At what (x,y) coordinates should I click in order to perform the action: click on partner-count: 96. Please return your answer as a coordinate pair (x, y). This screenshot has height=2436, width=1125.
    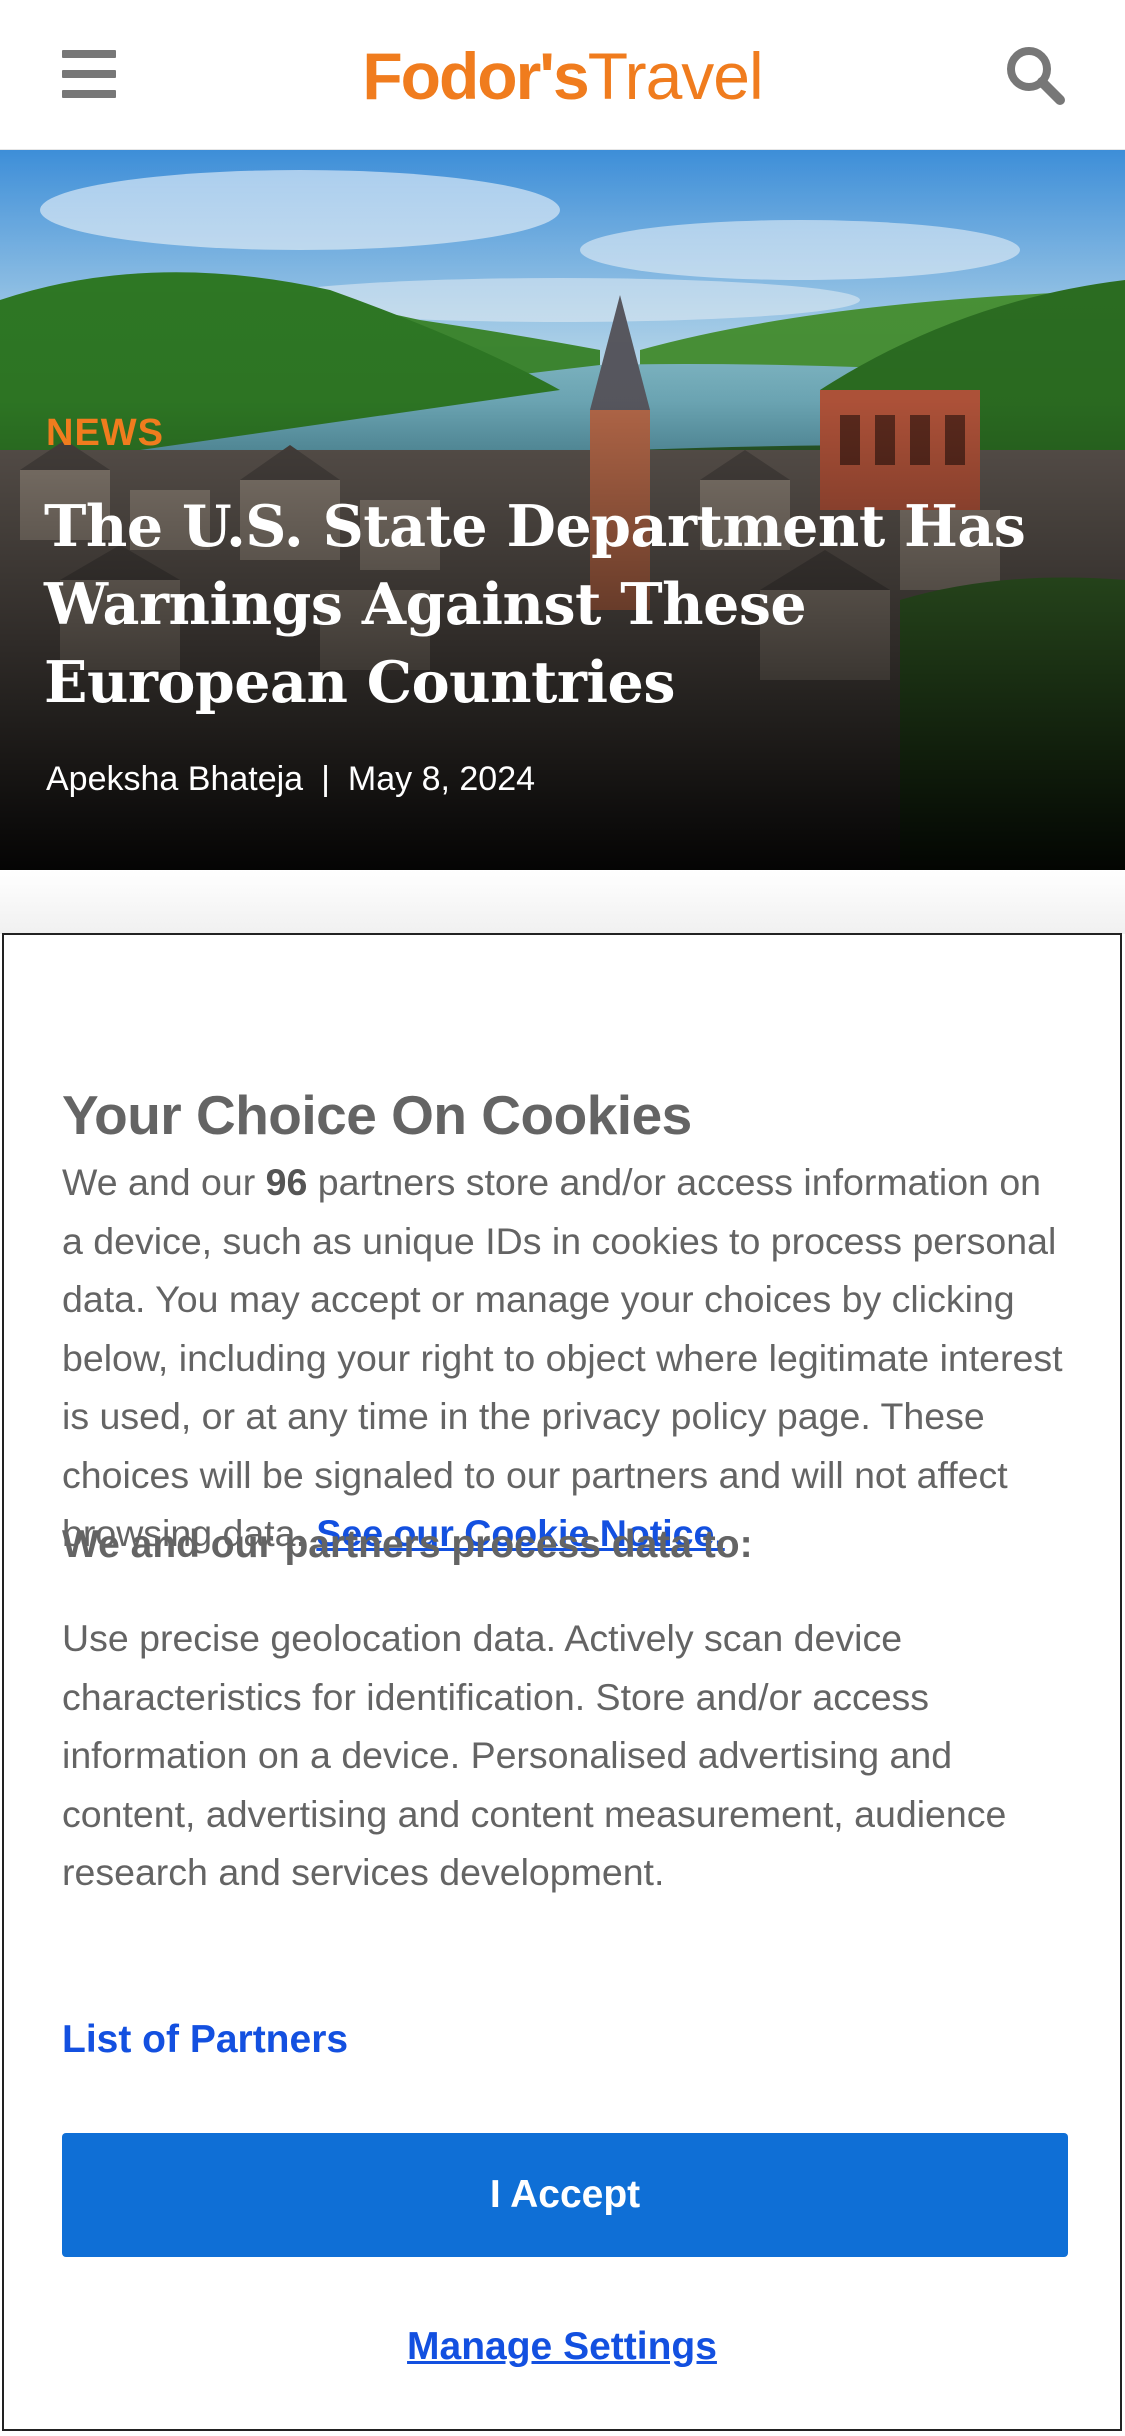
    Looking at the image, I should click on (286, 1182).